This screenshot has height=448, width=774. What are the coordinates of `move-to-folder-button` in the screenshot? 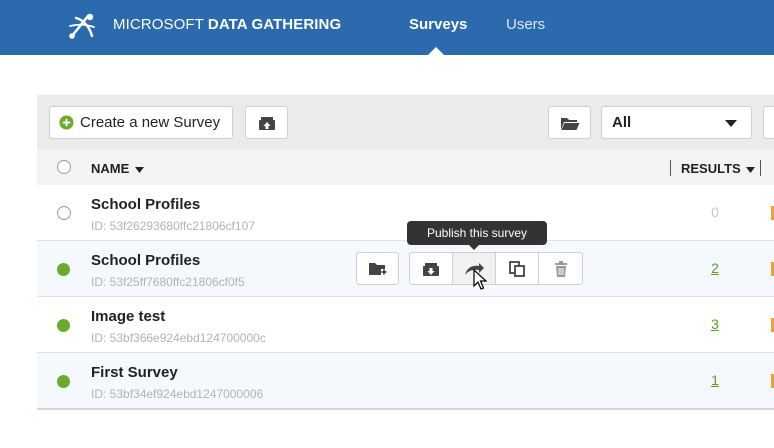 It's located at (377, 268).